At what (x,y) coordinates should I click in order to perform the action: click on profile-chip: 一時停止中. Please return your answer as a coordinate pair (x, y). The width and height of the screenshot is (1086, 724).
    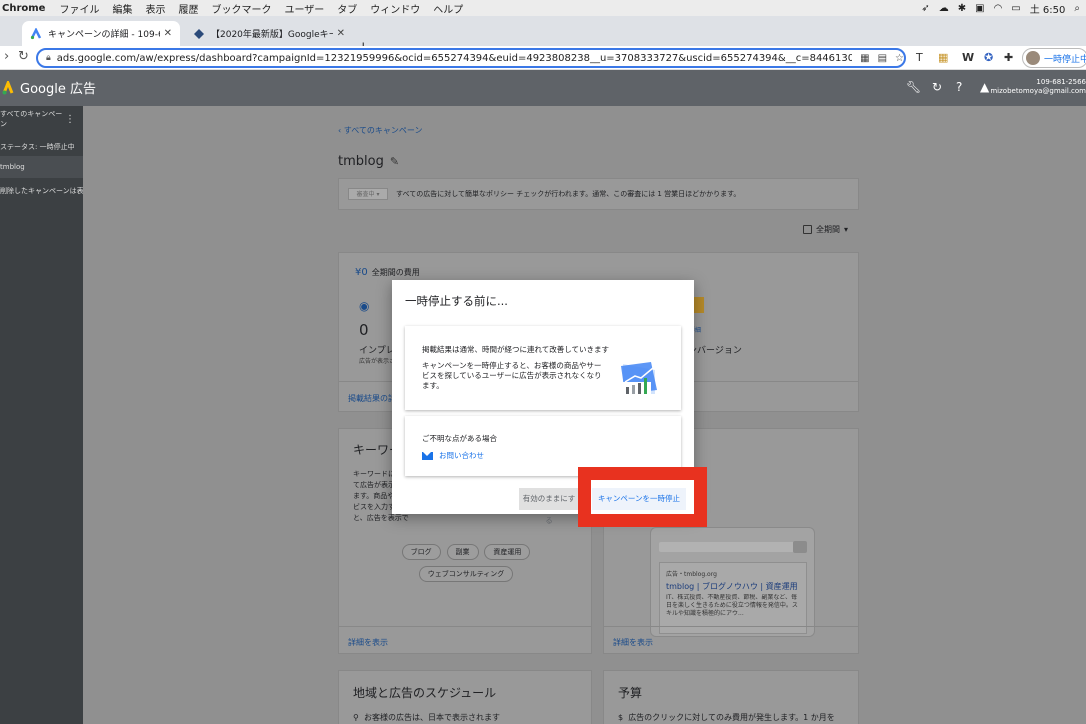
    Looking at the image, I should click on (1054, 58).